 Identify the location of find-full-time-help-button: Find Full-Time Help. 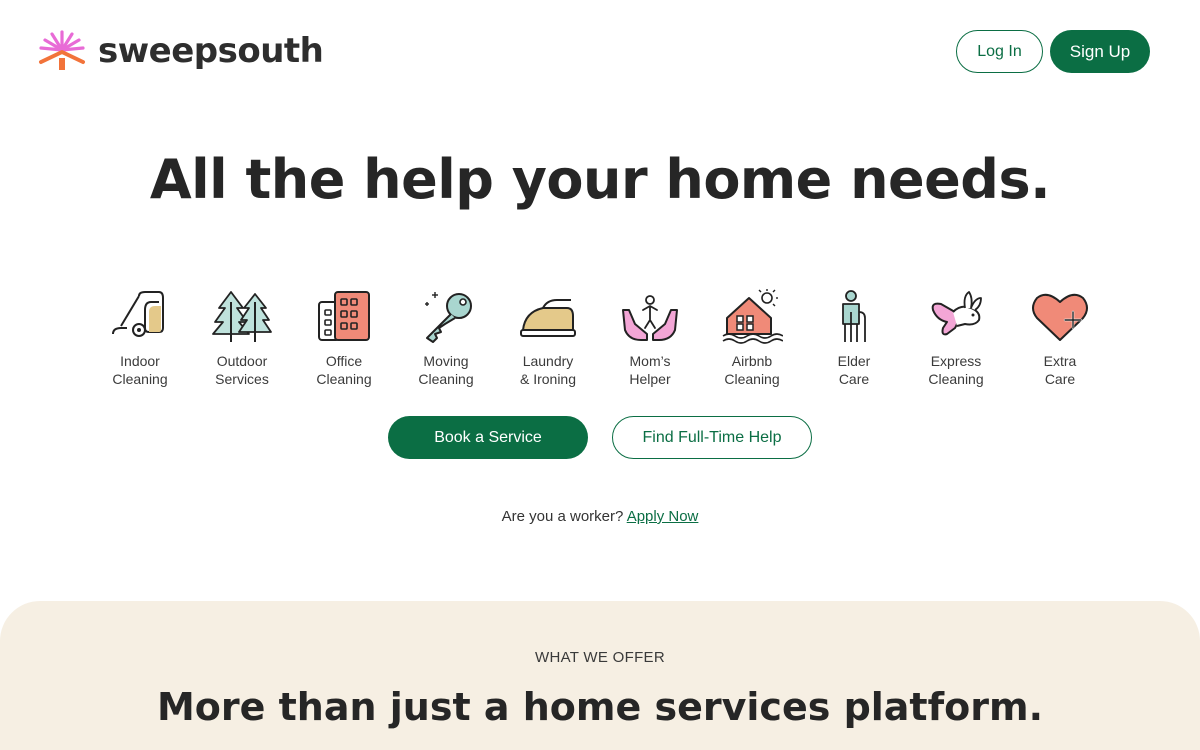
(712, 437).